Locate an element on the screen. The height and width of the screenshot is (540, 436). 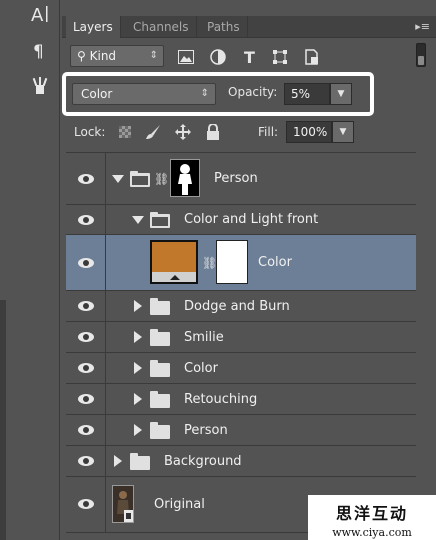
blend-mode-value: Color is located at coordinates (97, 94).